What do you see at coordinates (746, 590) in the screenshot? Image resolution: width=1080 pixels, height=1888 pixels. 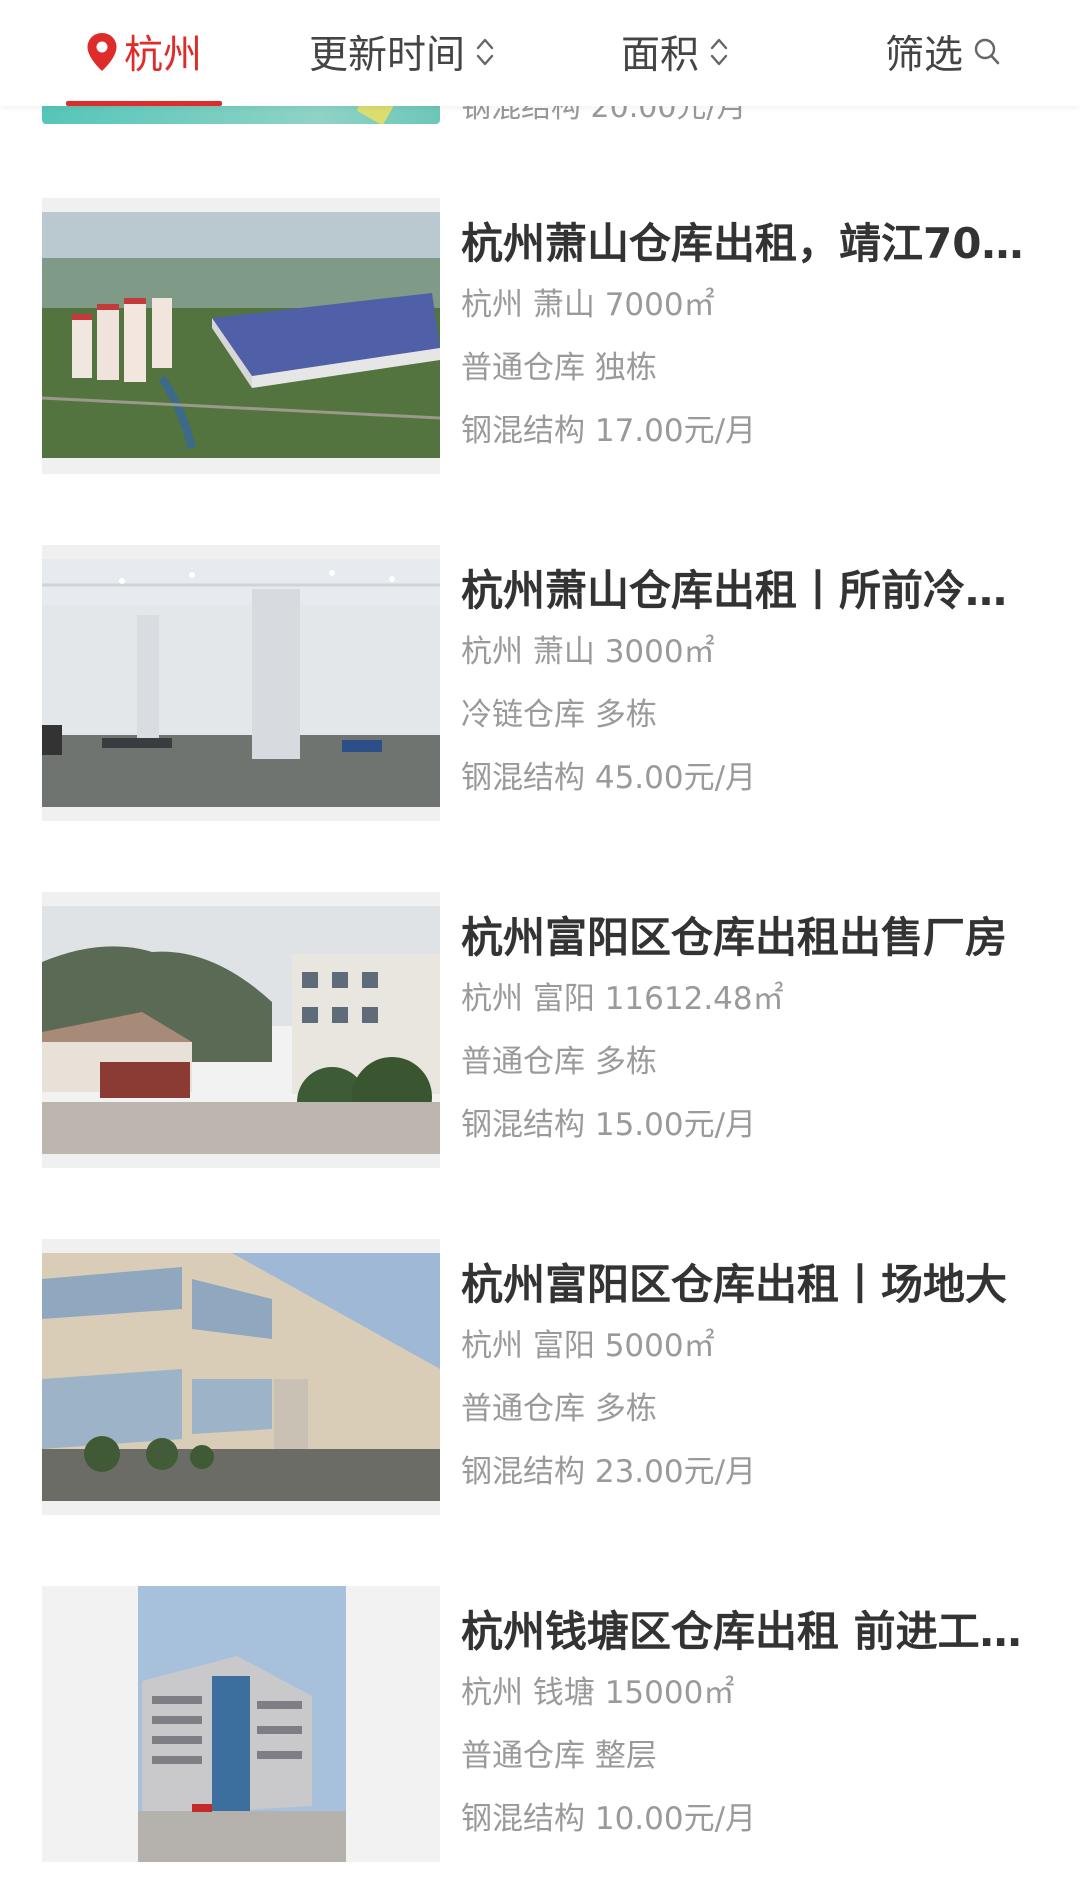 I see `listing-title: 杭州萧山仓库出租丨所前冷链仓库` at bounding box center [746, 590].